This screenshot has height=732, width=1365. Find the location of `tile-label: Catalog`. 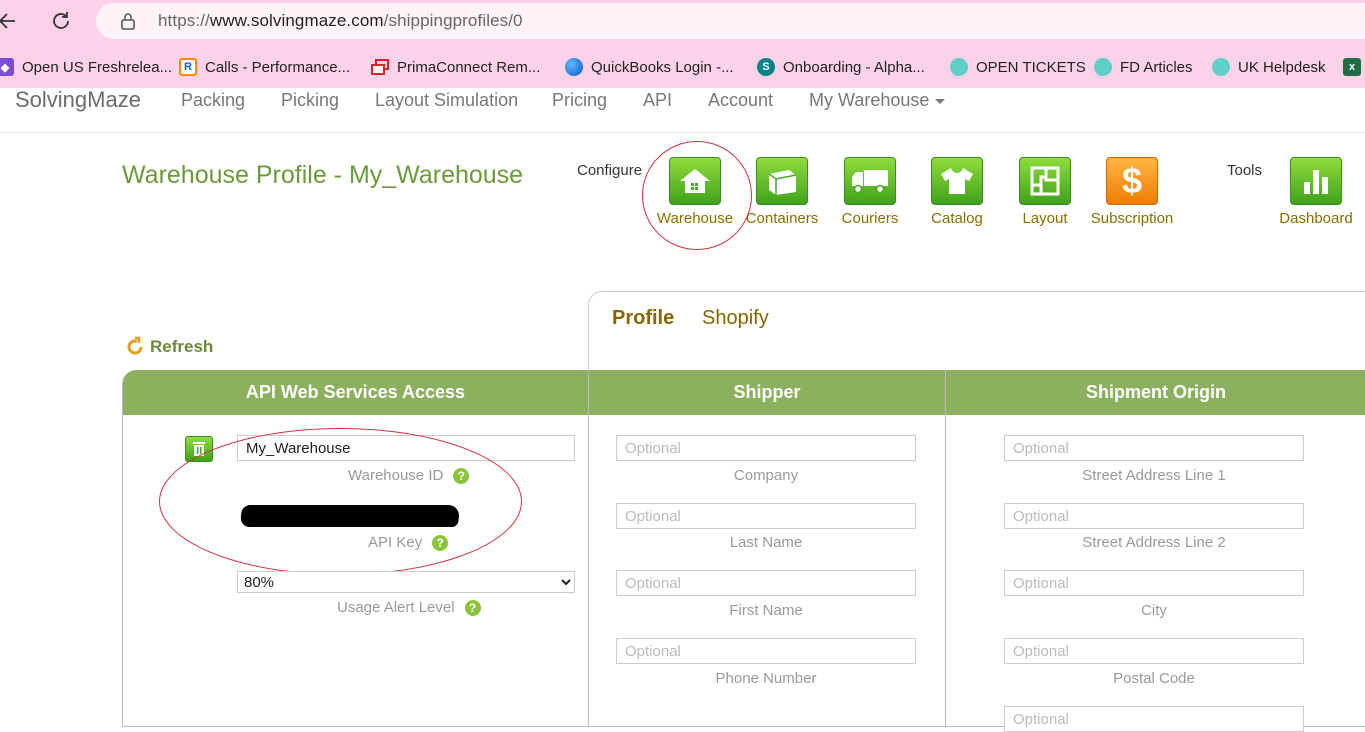

tile-label: Catalog is located at coordinates (957, 218).